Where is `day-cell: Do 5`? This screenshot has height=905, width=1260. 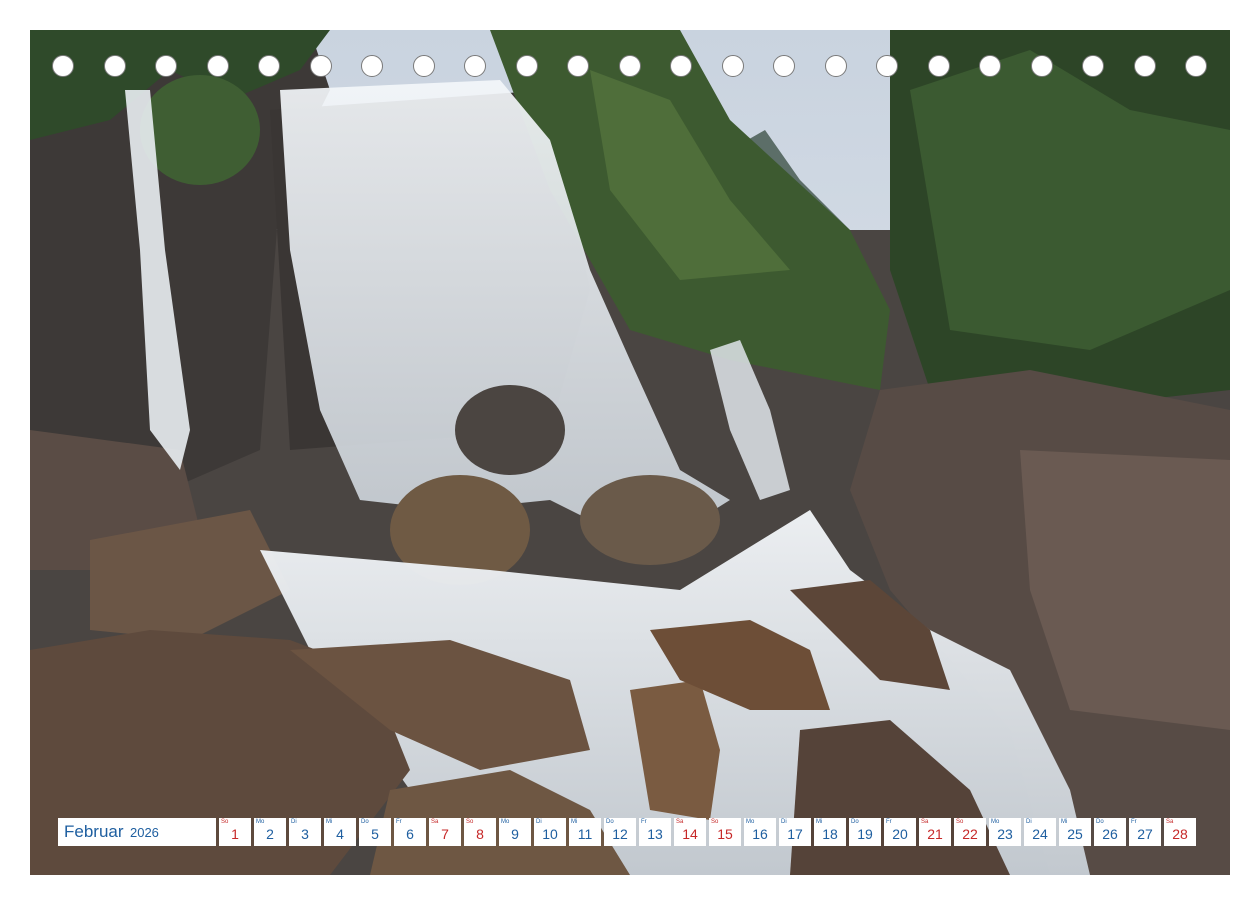 day-cell: Do 5 is located at coordinates (375, 832).